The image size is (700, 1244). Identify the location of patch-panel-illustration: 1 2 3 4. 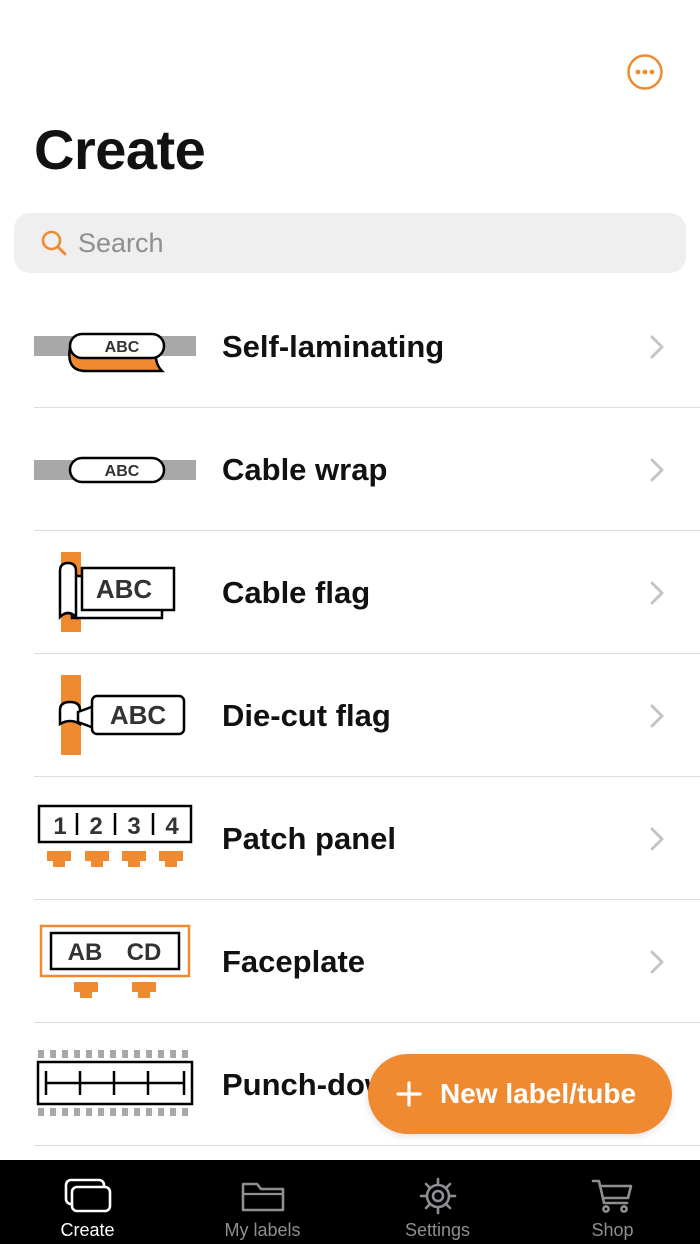
(115, 835).